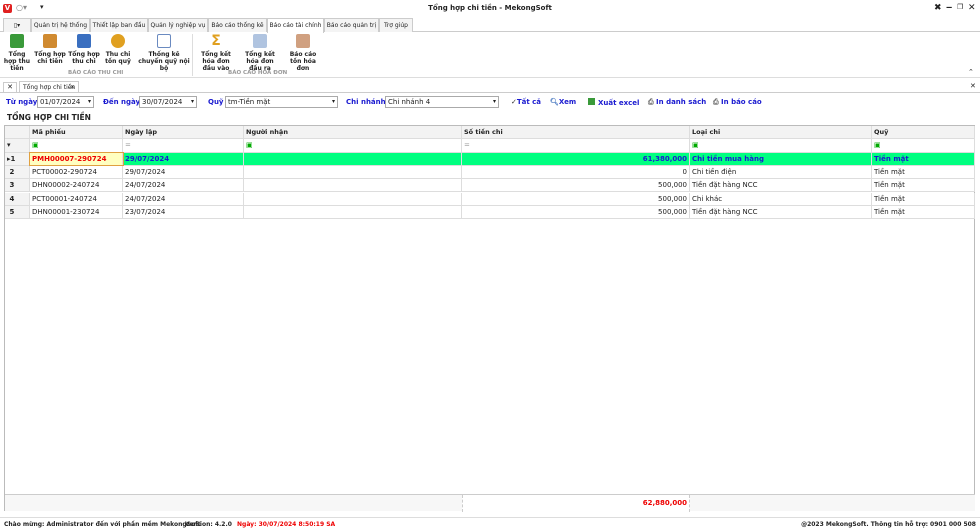 The height and width of the screenshot is (531, 980). Describe the element at coordinates (164, 41) in the screenshot. I see `transfer-icon` at that location.